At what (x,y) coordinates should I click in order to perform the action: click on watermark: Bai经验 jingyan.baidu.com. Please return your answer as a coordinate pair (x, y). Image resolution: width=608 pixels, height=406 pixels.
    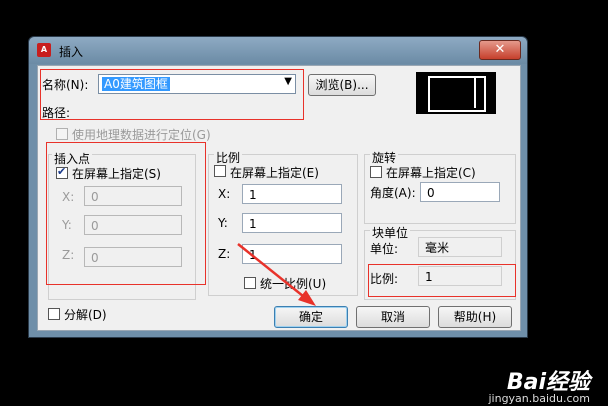
    Looking at the image, I should click on (539, 384).